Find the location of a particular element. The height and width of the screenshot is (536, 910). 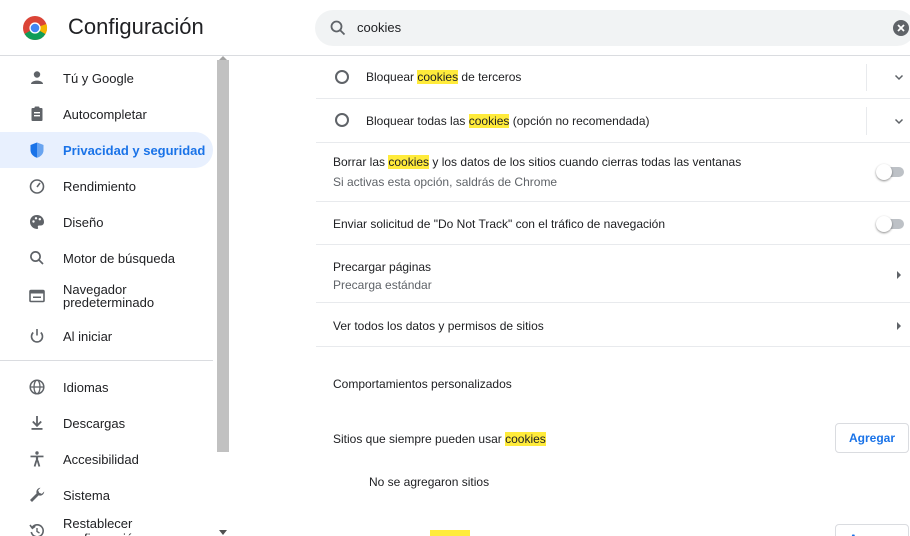

section-heading: Comportamientos personalizados is located at coordinates (422, 384).